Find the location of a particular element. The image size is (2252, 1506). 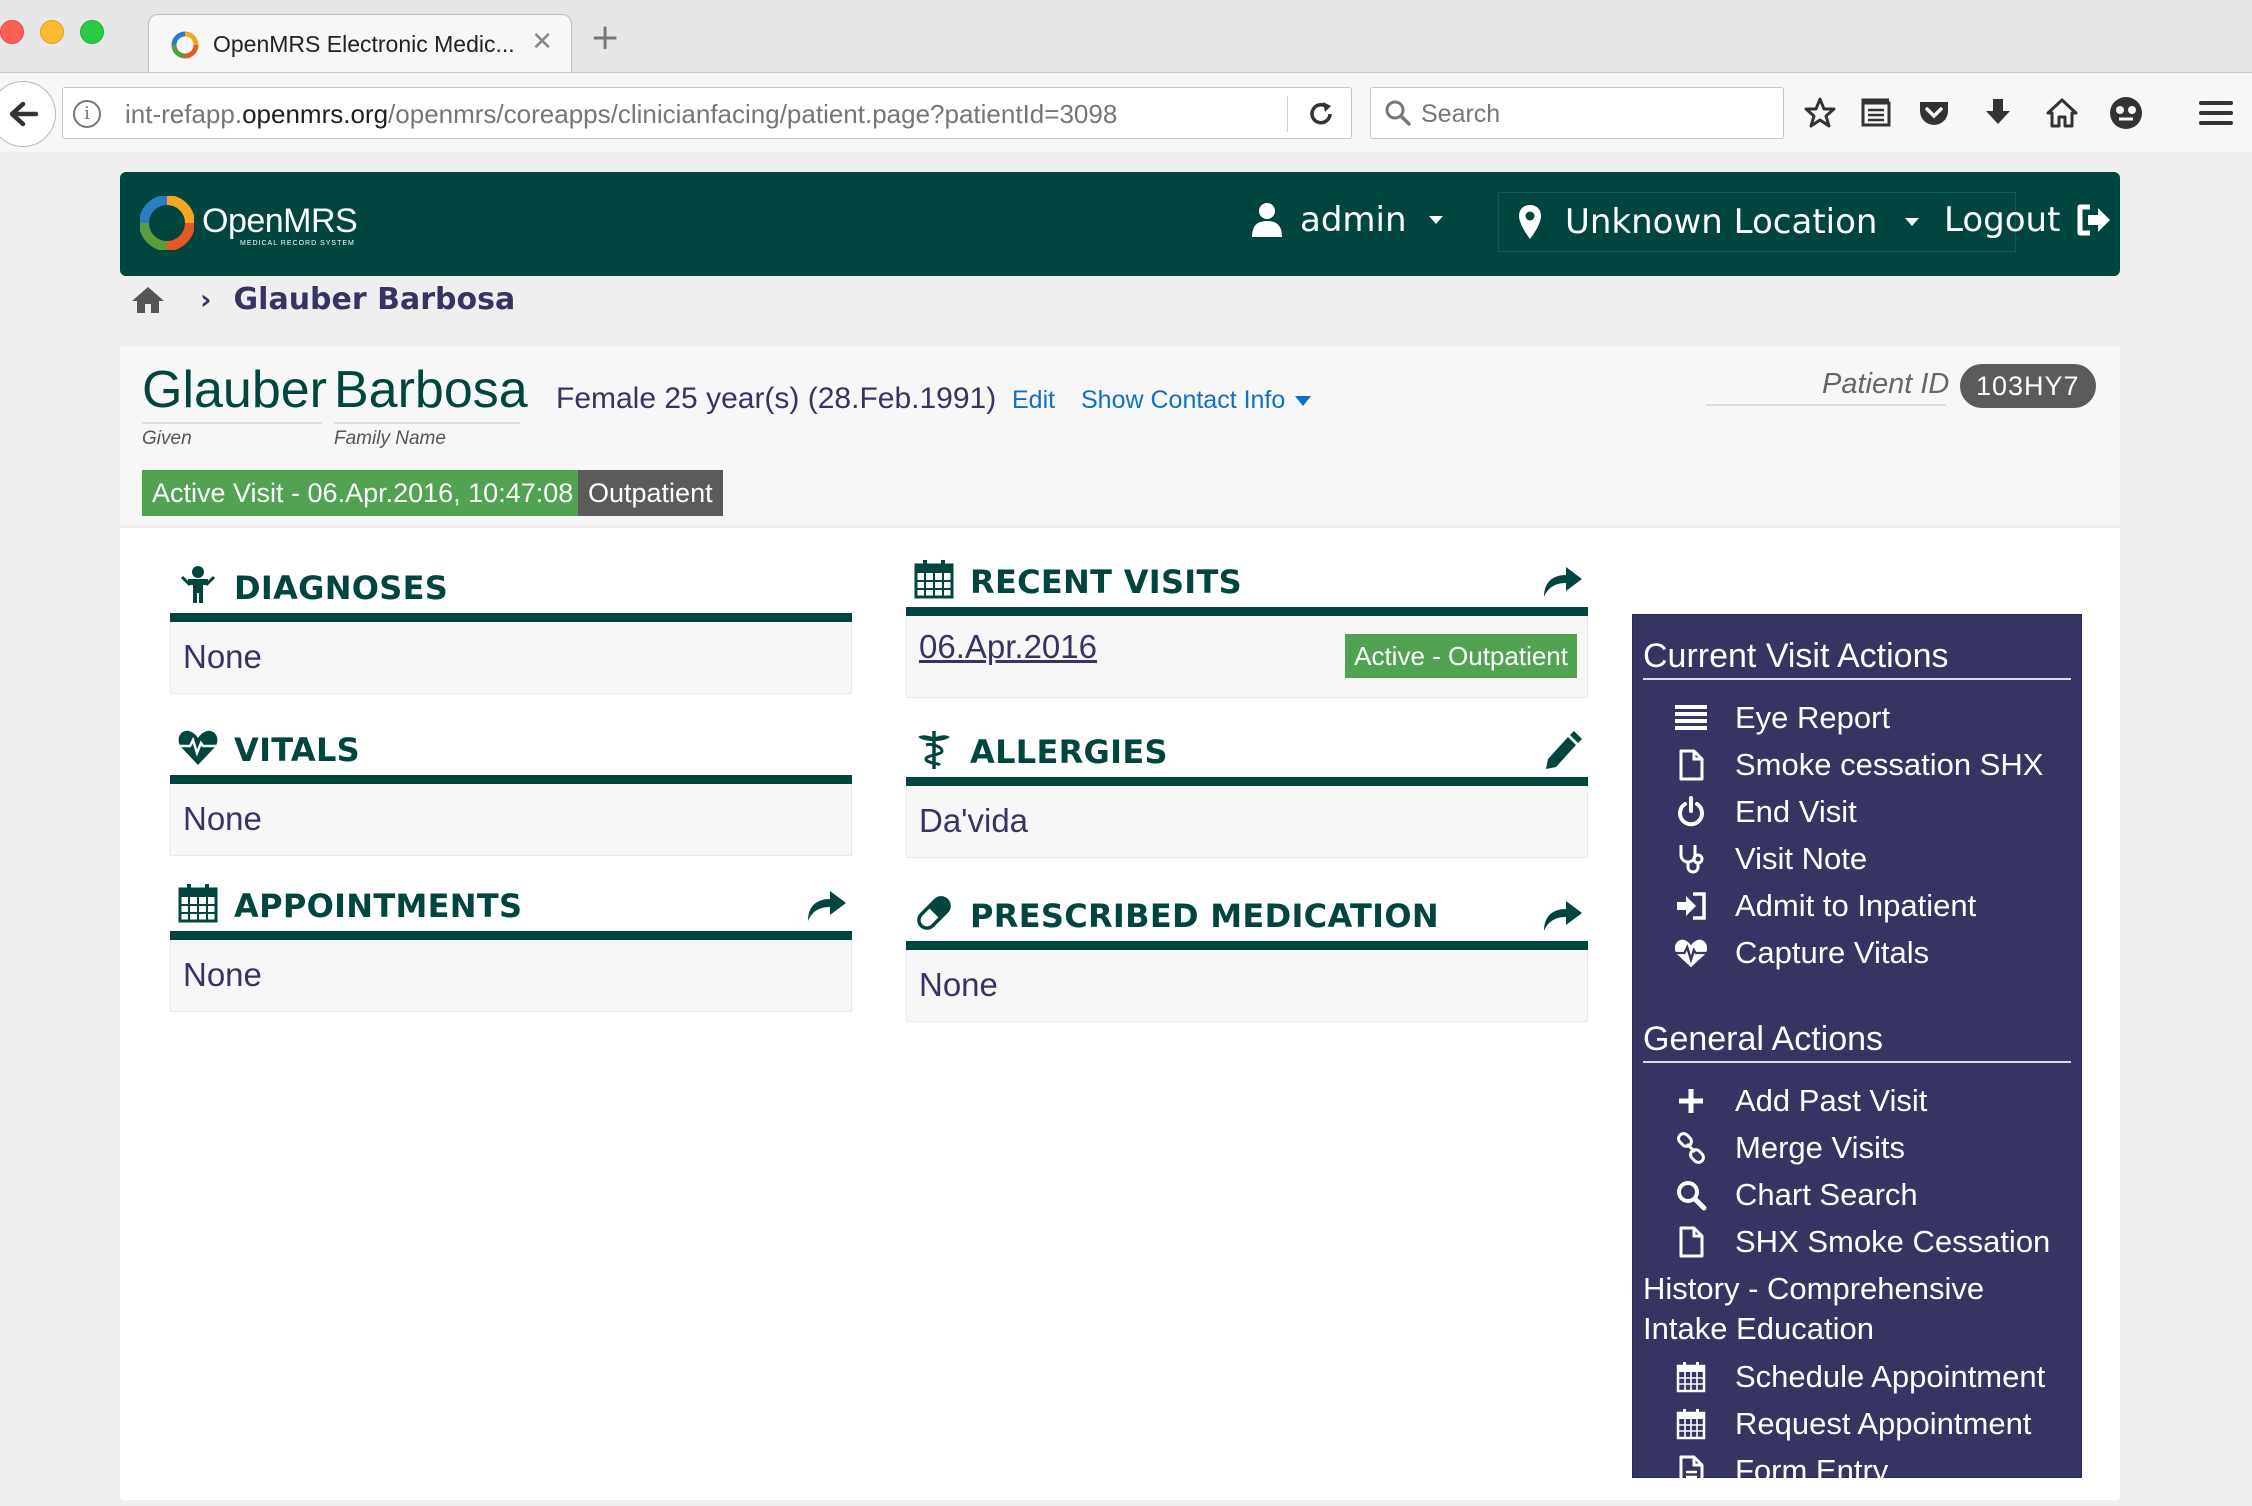

contact-caret-icon is located at coordinates (1303, 401).